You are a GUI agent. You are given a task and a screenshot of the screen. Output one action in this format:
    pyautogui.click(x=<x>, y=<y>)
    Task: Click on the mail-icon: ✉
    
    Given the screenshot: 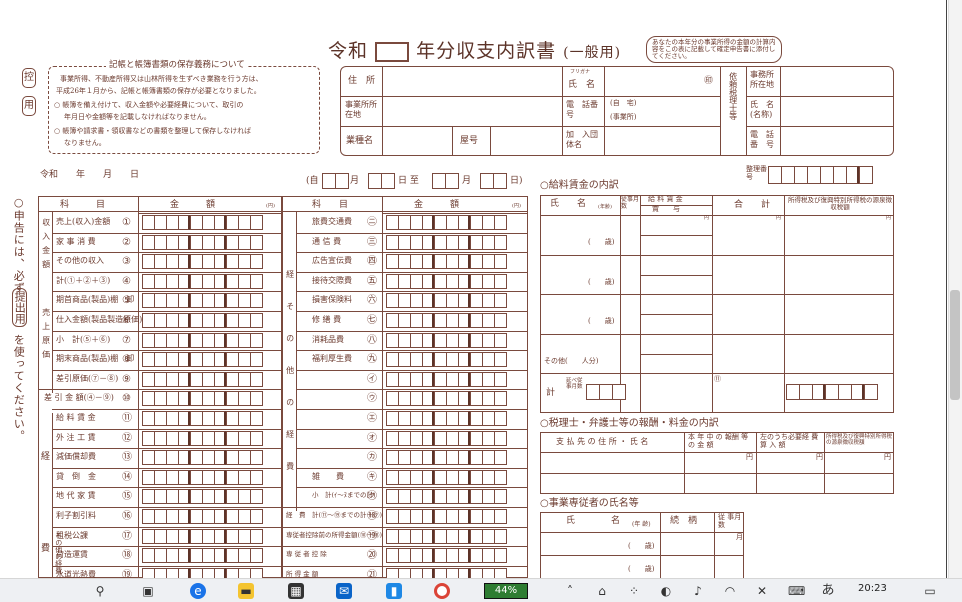 What is the action you would take?
    pyautogui.click(x=344, y=591)
    